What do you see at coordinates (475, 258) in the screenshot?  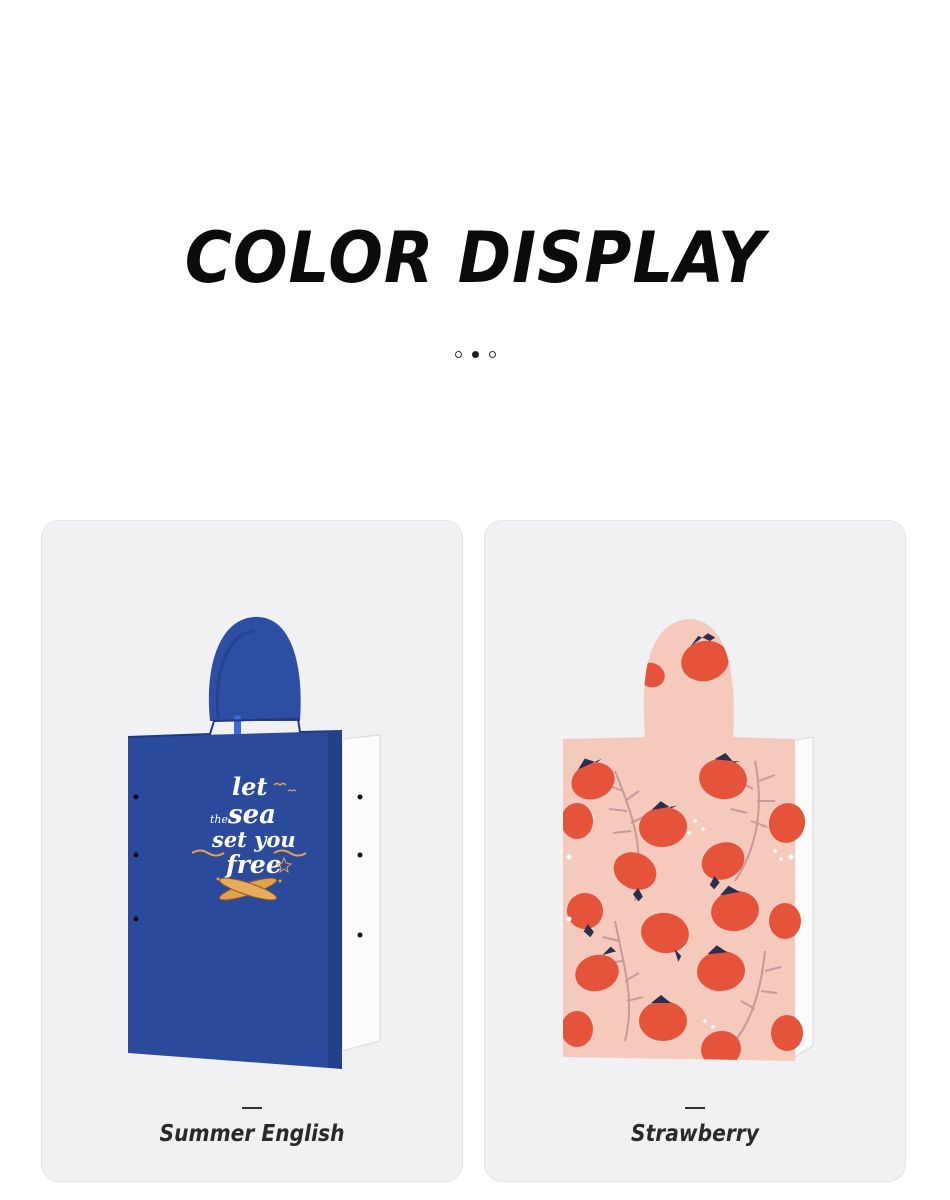 I see `page-title: COLOR DISPLAY` at bounding box center [475, 258].